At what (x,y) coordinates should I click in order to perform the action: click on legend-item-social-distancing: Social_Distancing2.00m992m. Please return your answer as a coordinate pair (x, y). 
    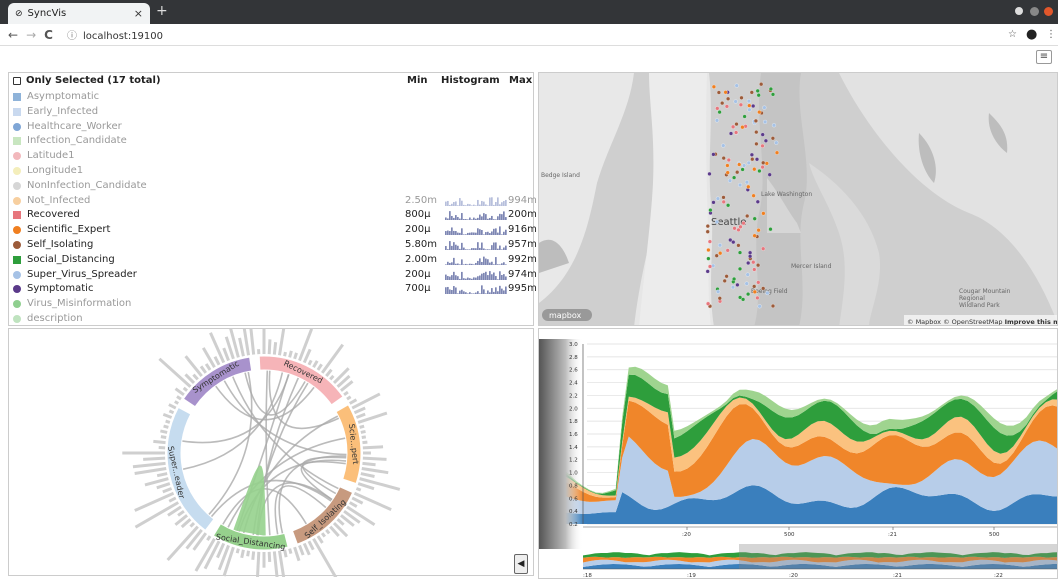
    Looking at the image, I should click on (272, 260).